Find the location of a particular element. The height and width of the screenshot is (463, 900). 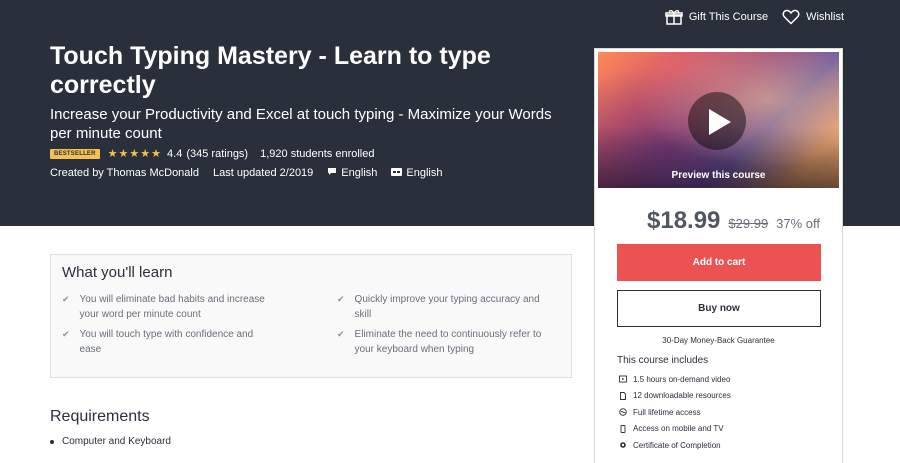

gift-icon is located at coordinates (674, 17).